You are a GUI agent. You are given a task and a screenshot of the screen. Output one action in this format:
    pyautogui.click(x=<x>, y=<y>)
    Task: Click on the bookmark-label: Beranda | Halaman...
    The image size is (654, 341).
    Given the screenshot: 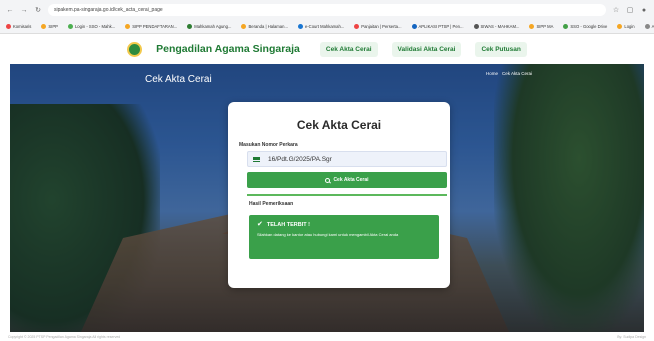 What is the action you would take?
    pyautogui.click(x=268, y=26)
    